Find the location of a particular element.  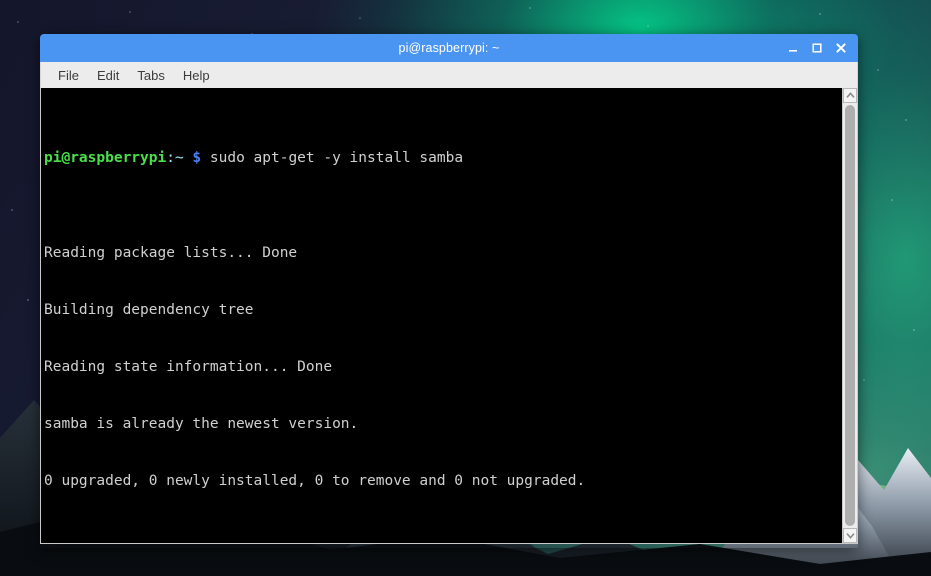

minimize-icon is located at coordinates (793, 51).